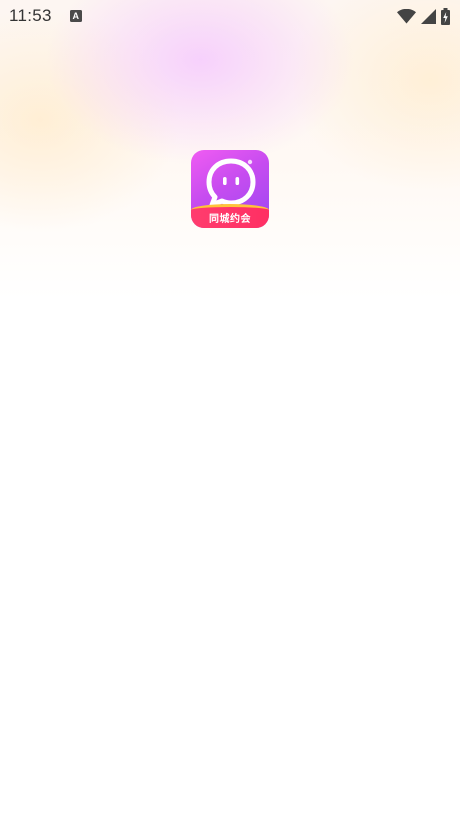 The height and width of the screenshot is (819, 460). I want to click on app-logo: 同城约会, so click(230, 189).